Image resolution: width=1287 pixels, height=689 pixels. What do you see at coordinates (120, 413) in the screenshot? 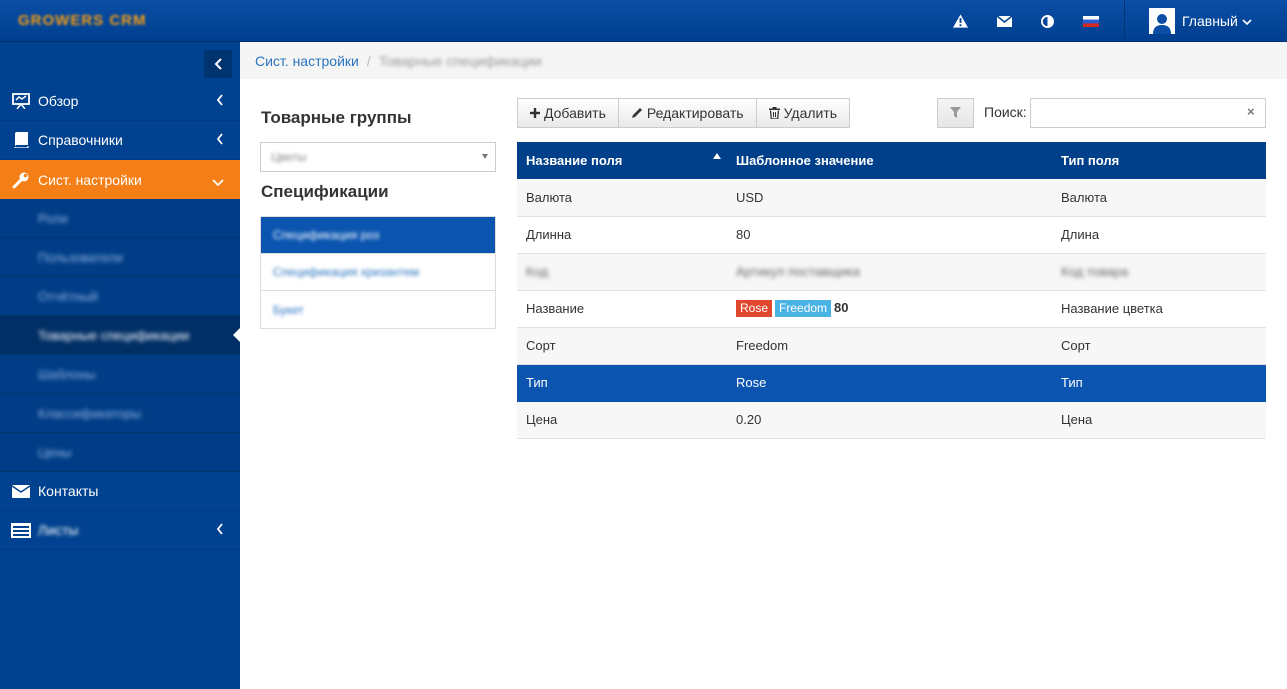
I see `sidebar-subitem-classifiers: Классификаторы` at bounding box center [120, 413].